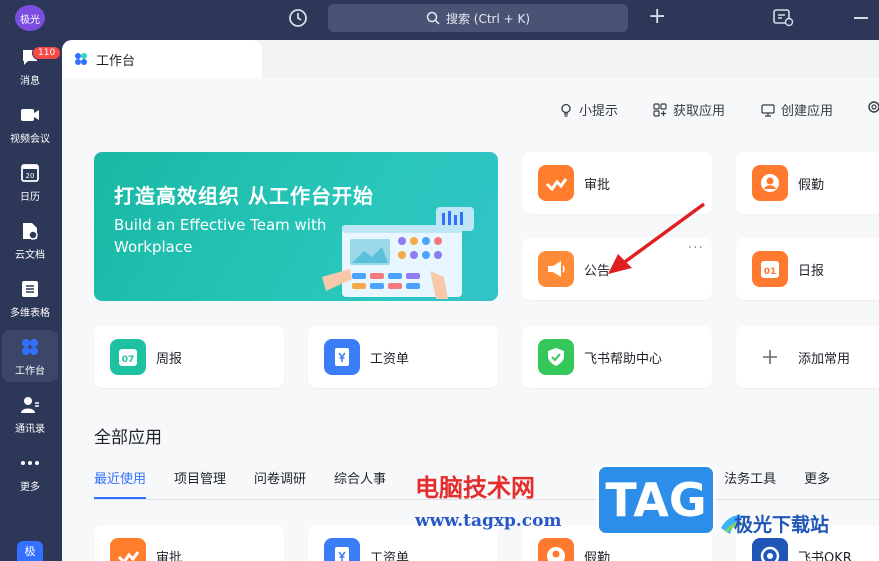 This screenshot has width=879, height=561. What do you see at coordinates (657, 17) in the screenshot?
I see `plus-icon: +` at bounding box center [657, 17].